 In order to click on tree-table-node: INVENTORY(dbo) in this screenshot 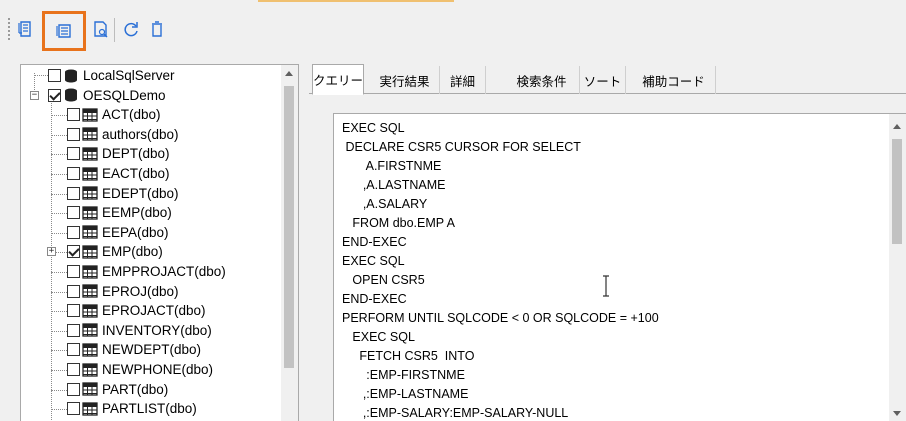, I will do `click(139, 330)`.